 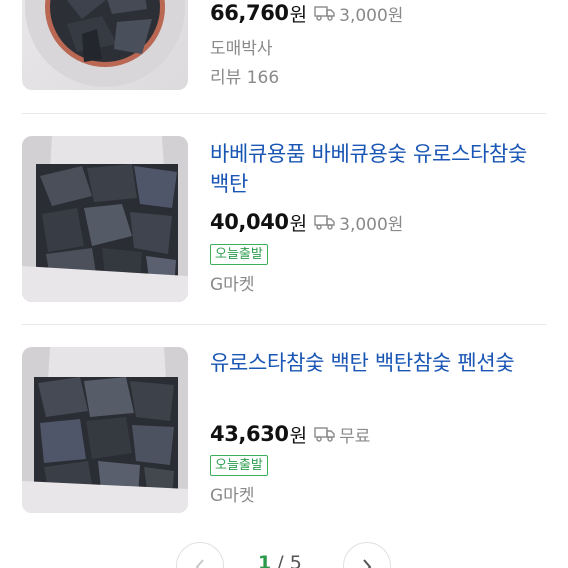 I want to click on prev-page-button, so click(x=200, y=555).